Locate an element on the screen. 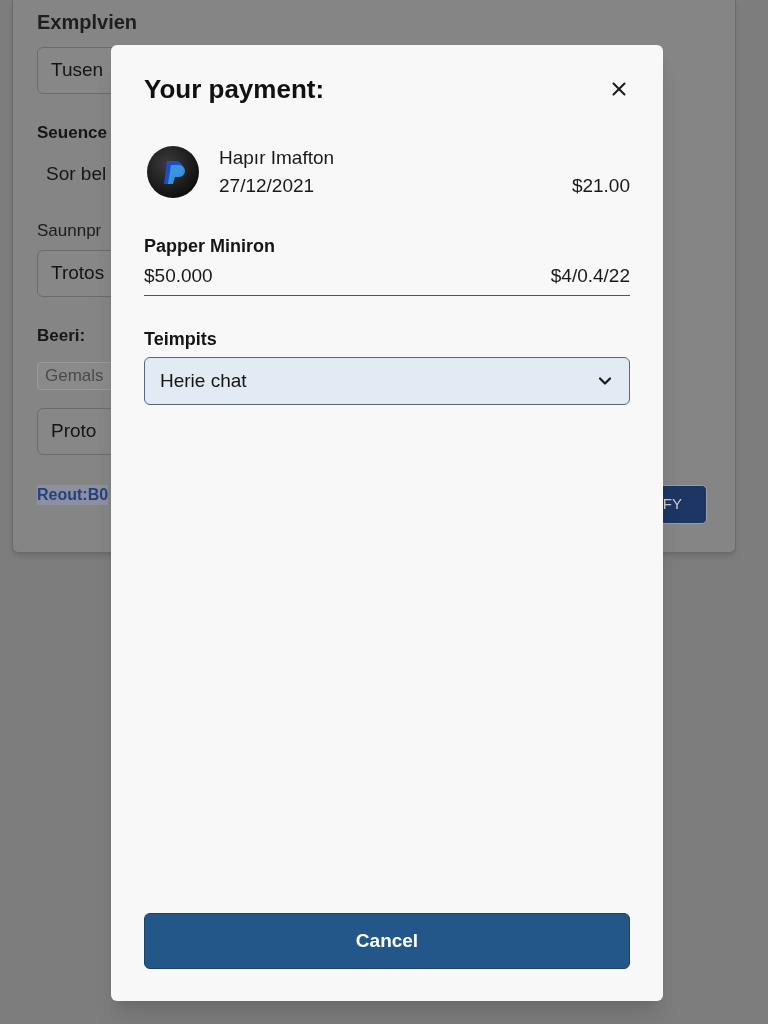 This screenshot has width=768, height=1024. section-title: Papper Miniron is located at coordinates (209, 246).